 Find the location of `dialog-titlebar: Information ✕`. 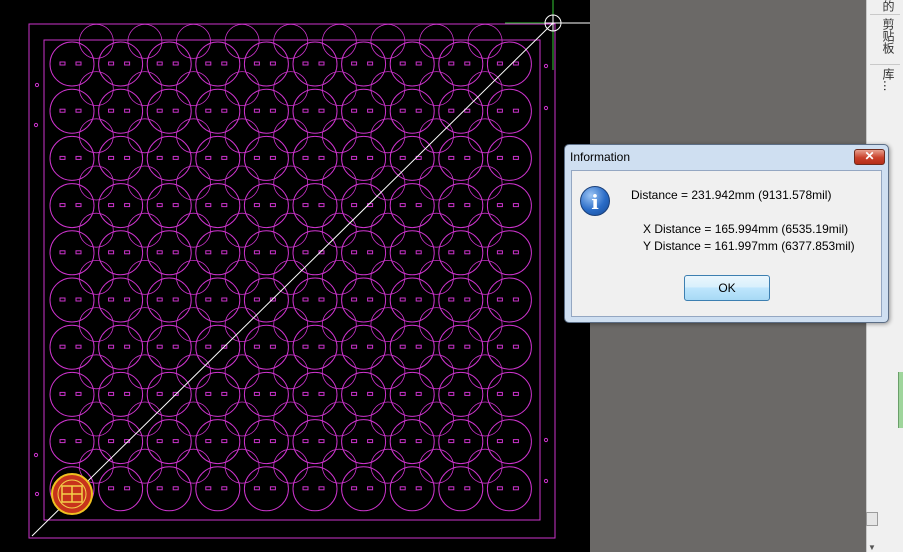

dialog-titlebar: Information ✕ is located at coordinates (726, 157).